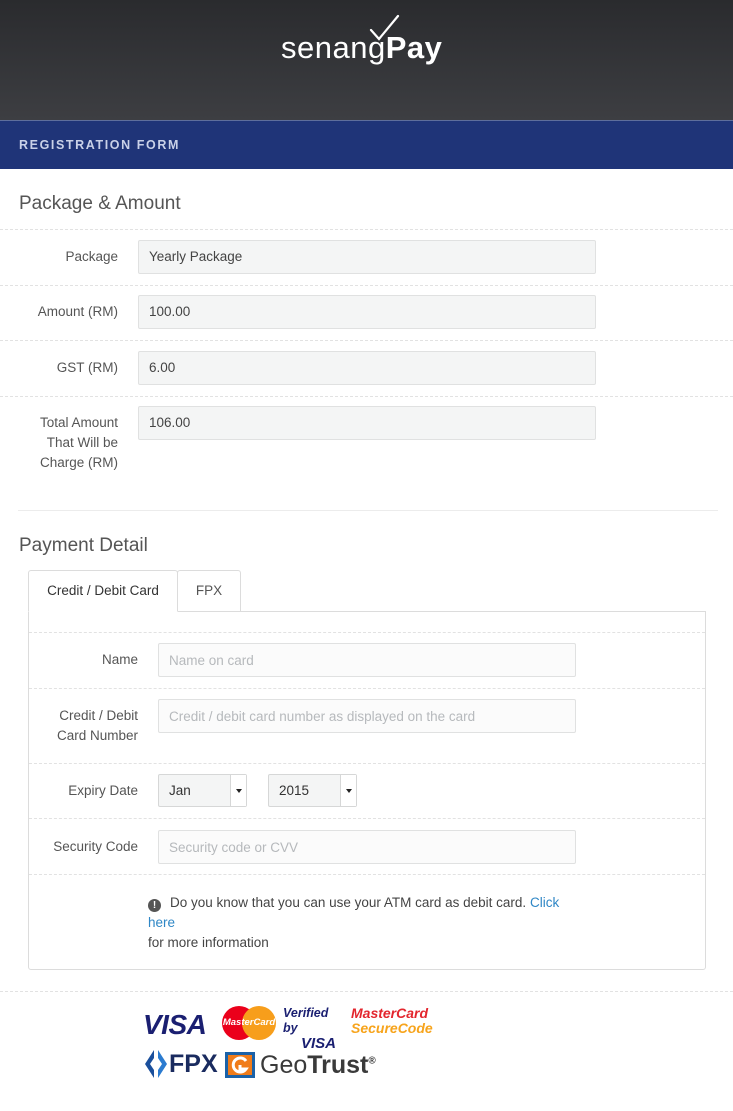 This screenshot has height=1111, width=733. What do you see at coordinates (100, 203) in the screenshot?
I see `package-section-title: Package & Amount` at bounding box center [100, 203].